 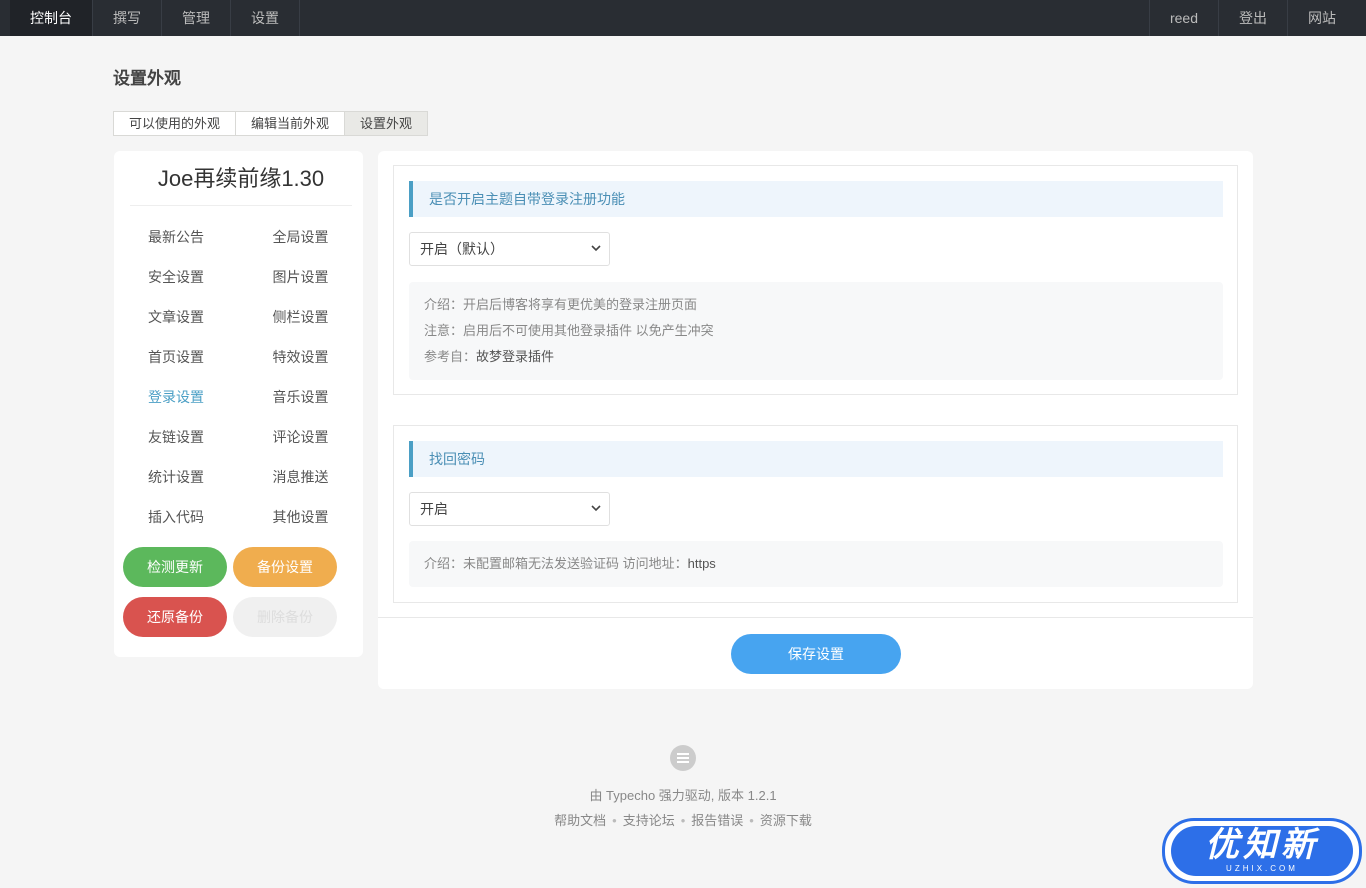 What do you see at coordinates (300, 397) in the screenshot?
I see `menu-item-music: 音乐设置` at bounding box center [300, 397].